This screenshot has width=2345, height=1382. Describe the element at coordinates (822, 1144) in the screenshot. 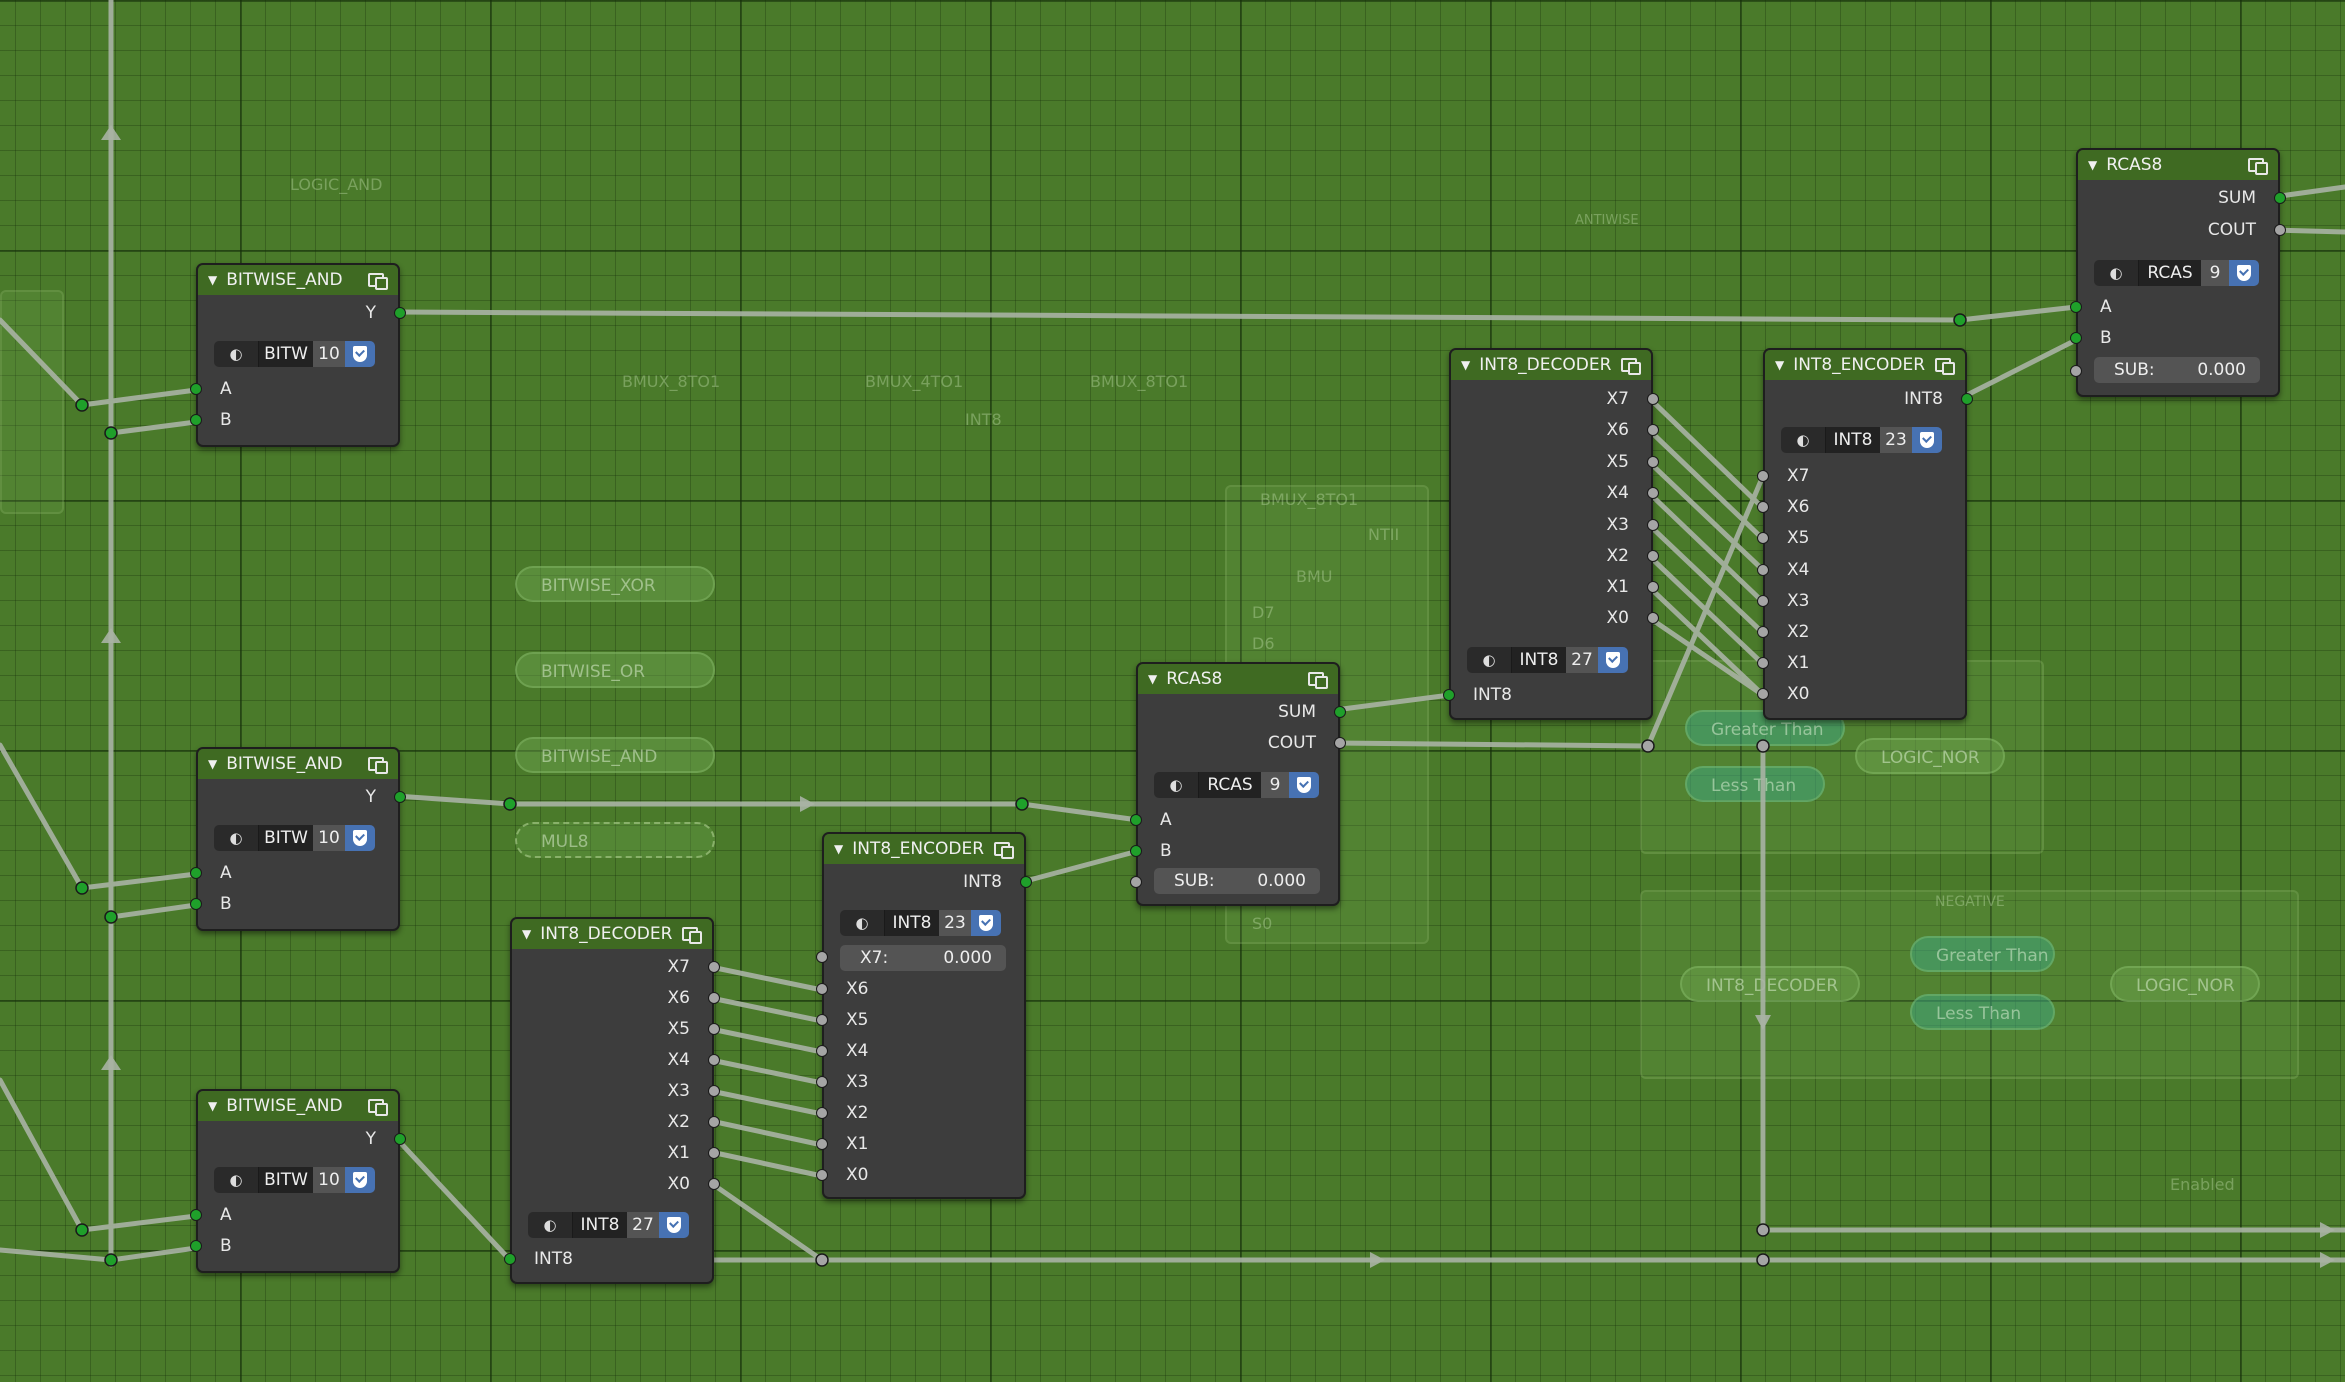

I see `input-socket-x1` at that location.